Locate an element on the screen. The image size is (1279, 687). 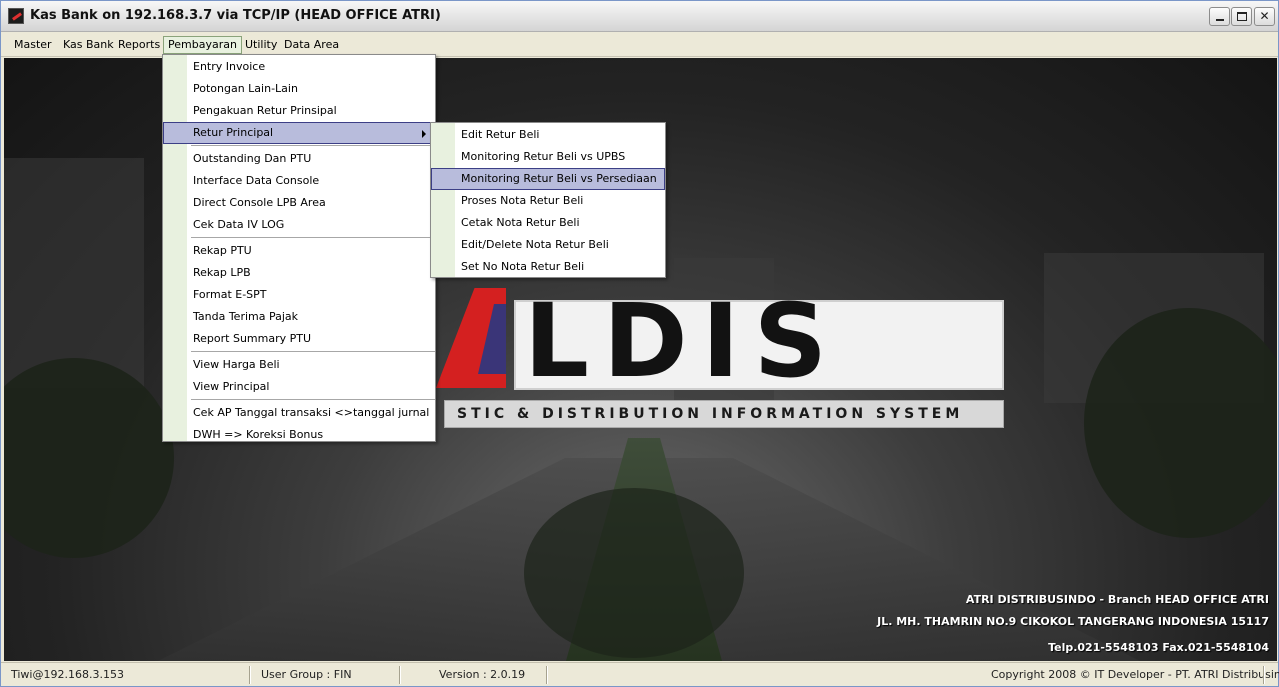
submenu-item-proses-nota-retur-beli: Proses Nota Retur Beli is located at coordinates (548, 201).